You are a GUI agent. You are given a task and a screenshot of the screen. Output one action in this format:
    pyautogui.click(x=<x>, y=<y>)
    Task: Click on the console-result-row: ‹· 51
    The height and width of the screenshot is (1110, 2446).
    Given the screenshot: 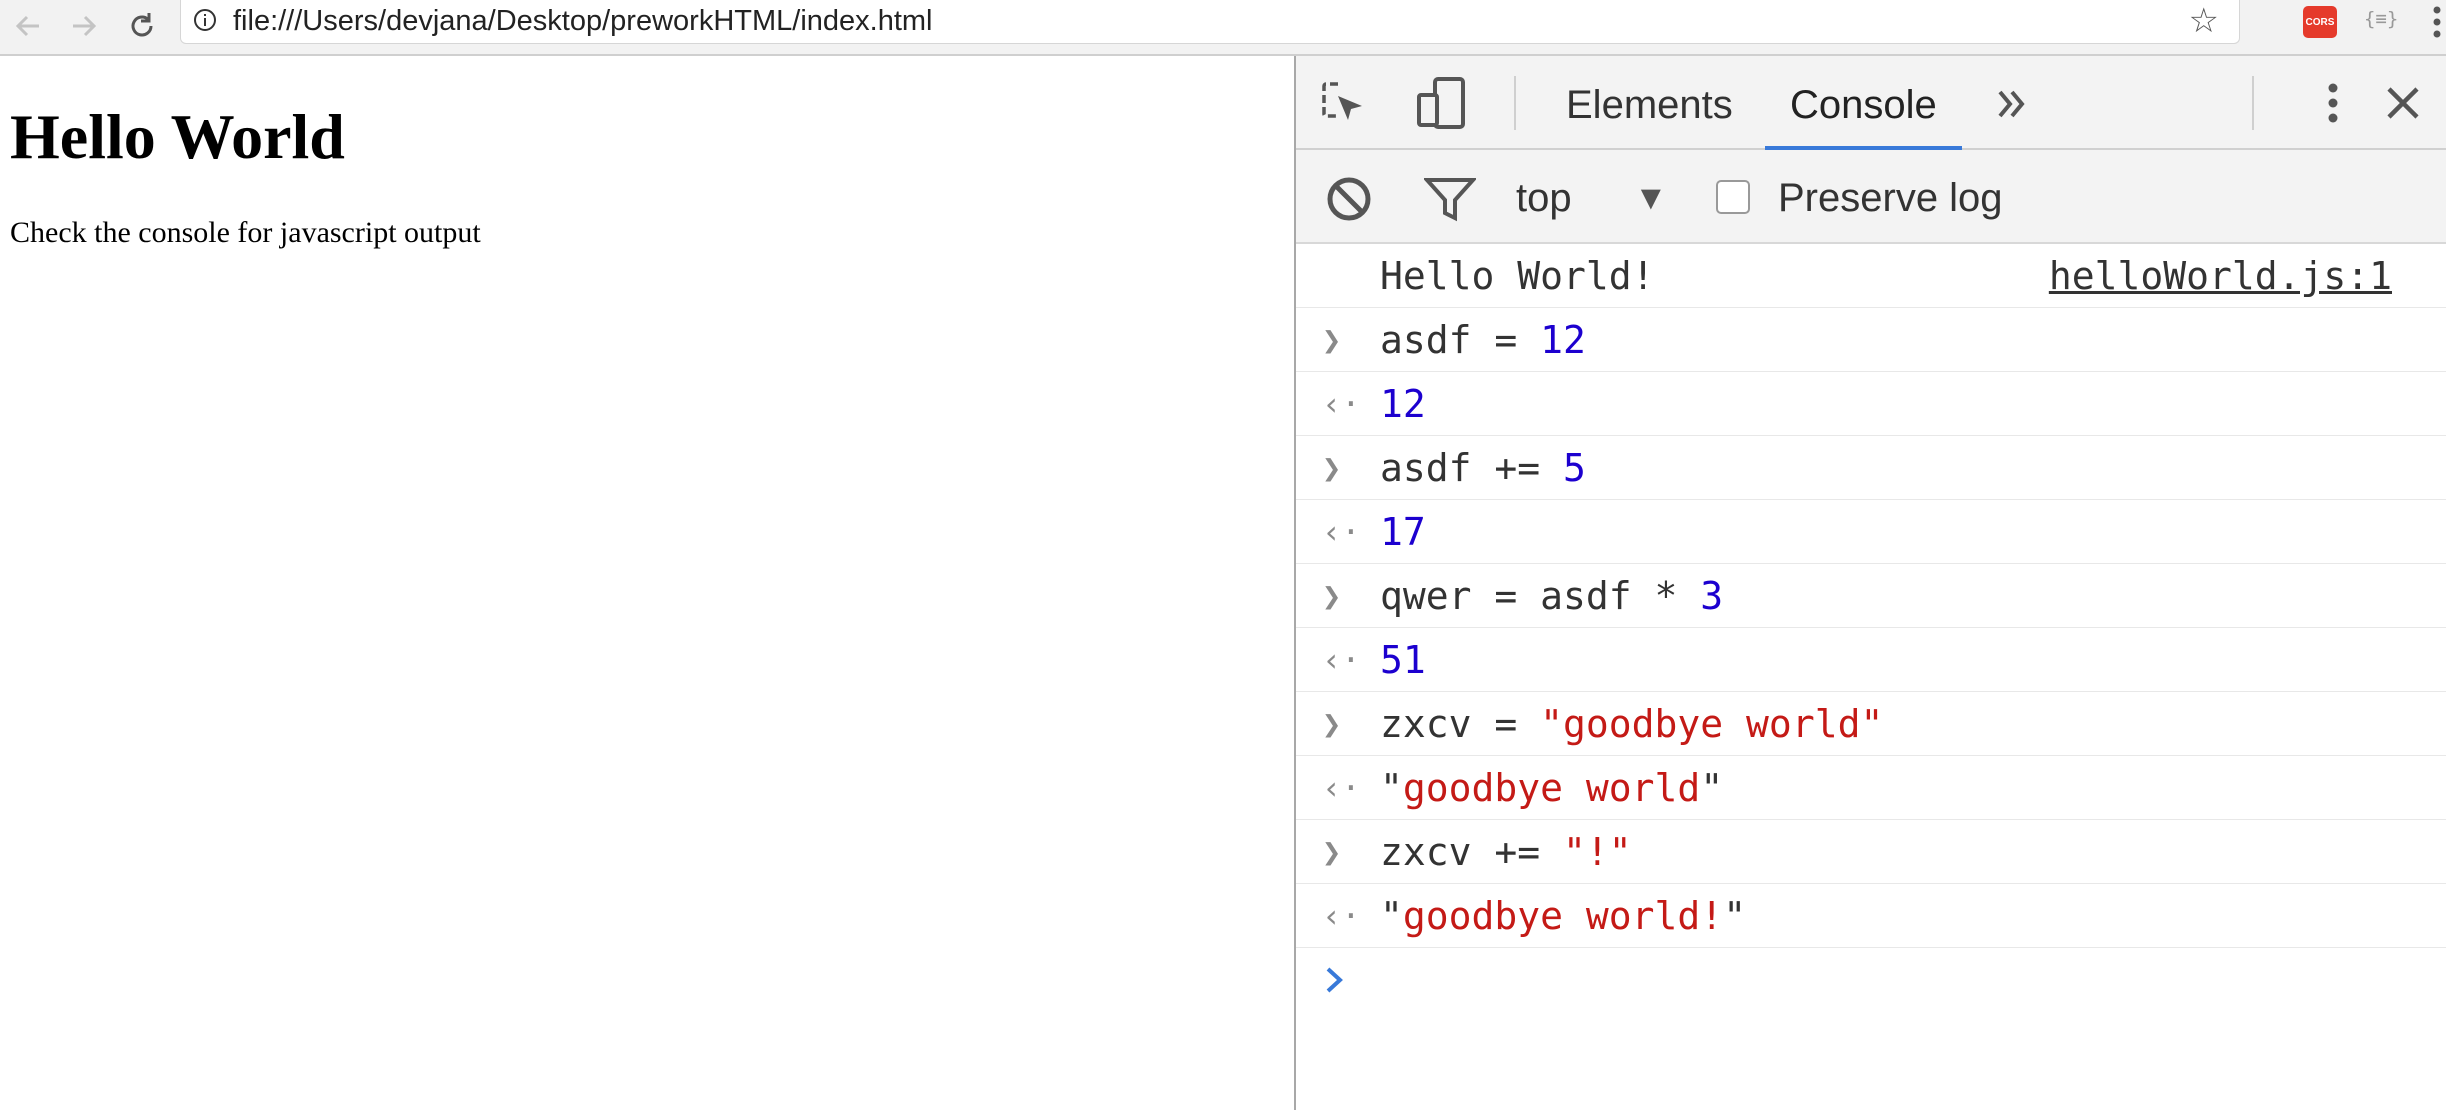 What is the action you would take?
    pyautogui.click(x=1871, y=660)
    